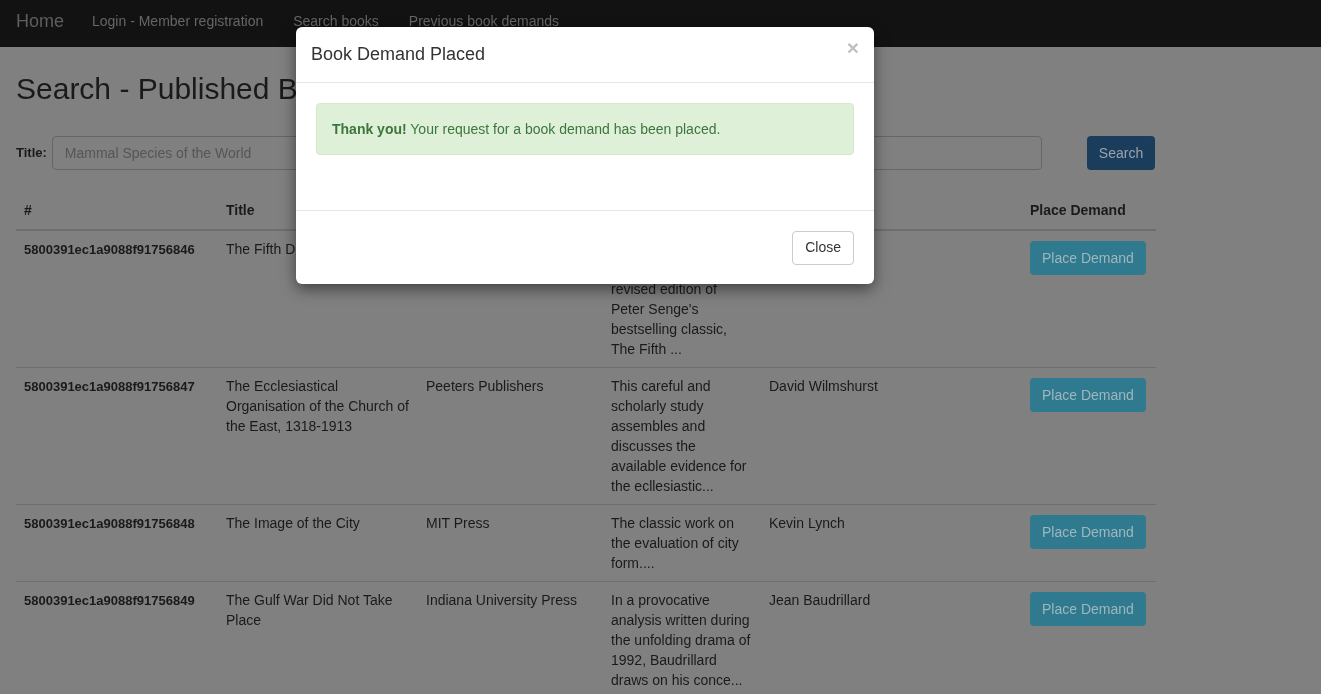 The height and width of the screenshot is (694, 1321). Describe the element at coordinates (336, 21) in the screenshot. I see `nav-link: Search books` at that location.